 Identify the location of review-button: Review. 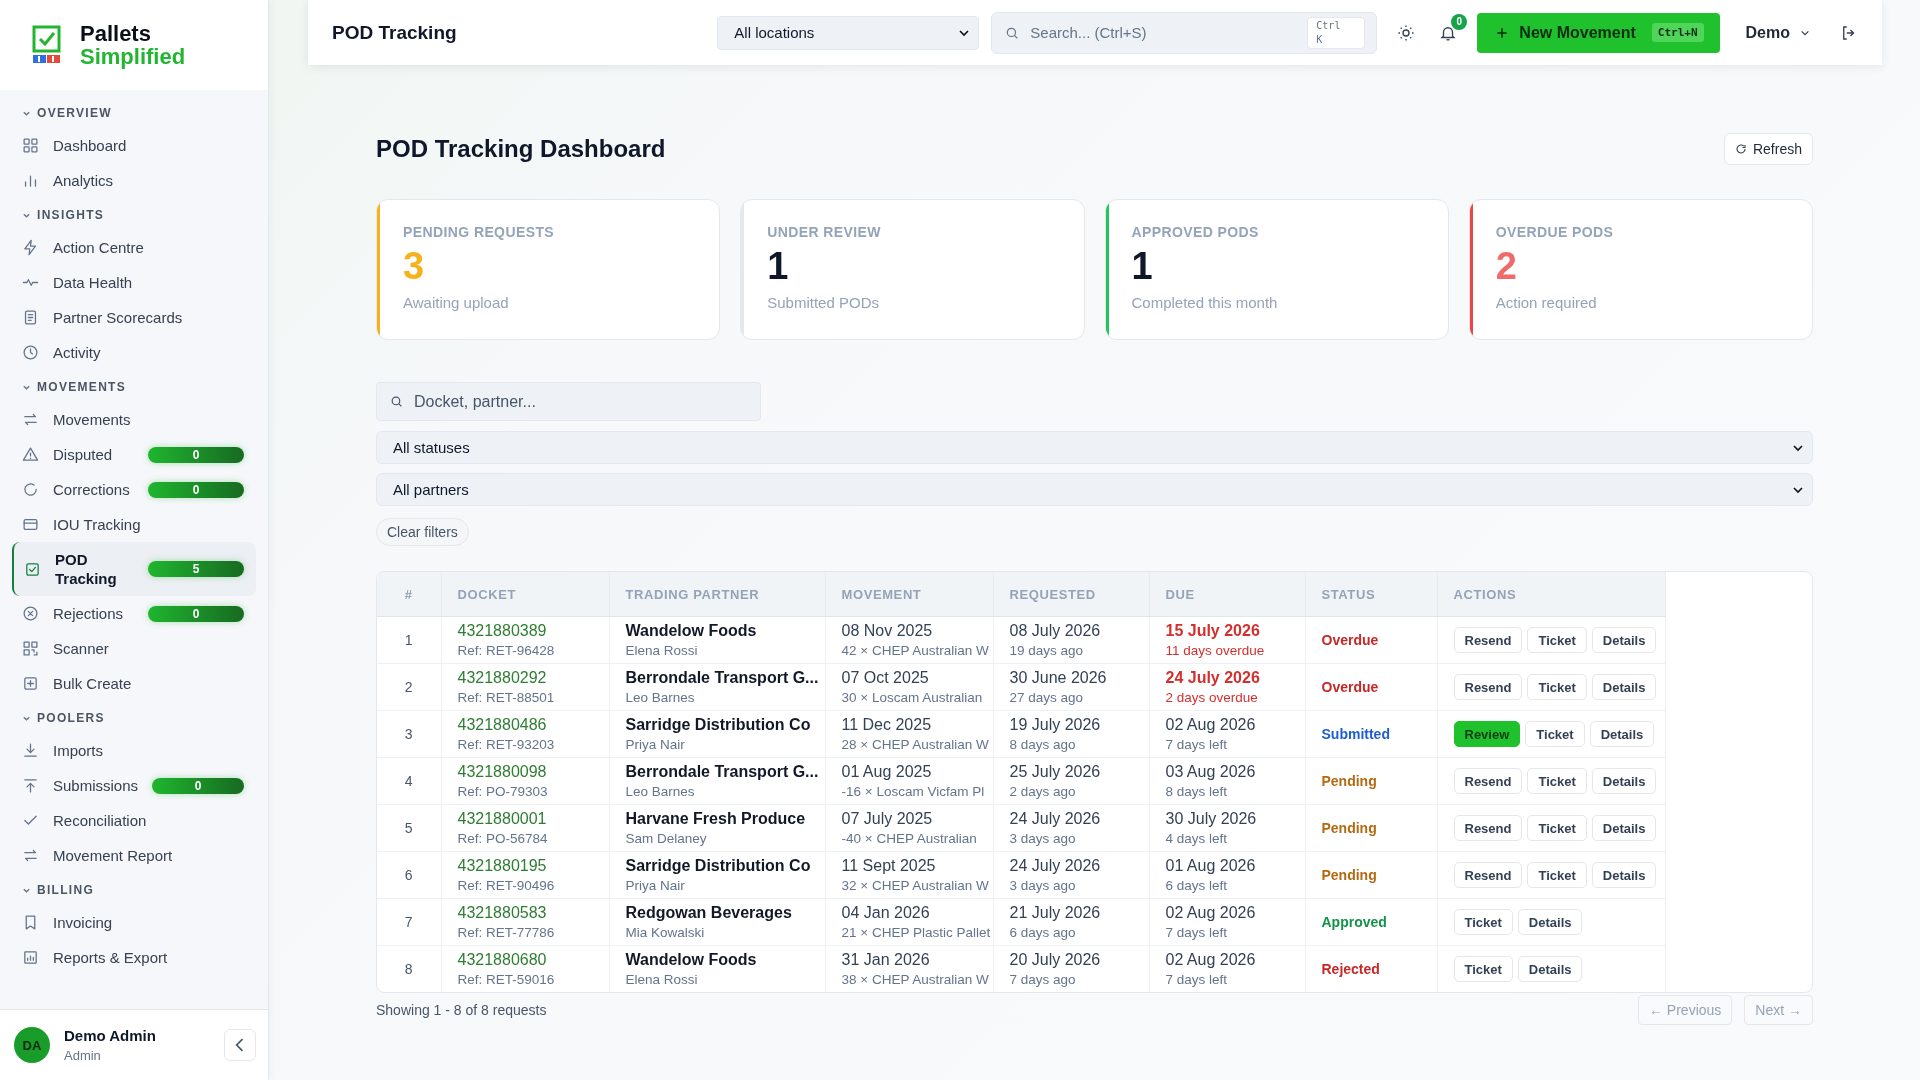
(1487, 734).